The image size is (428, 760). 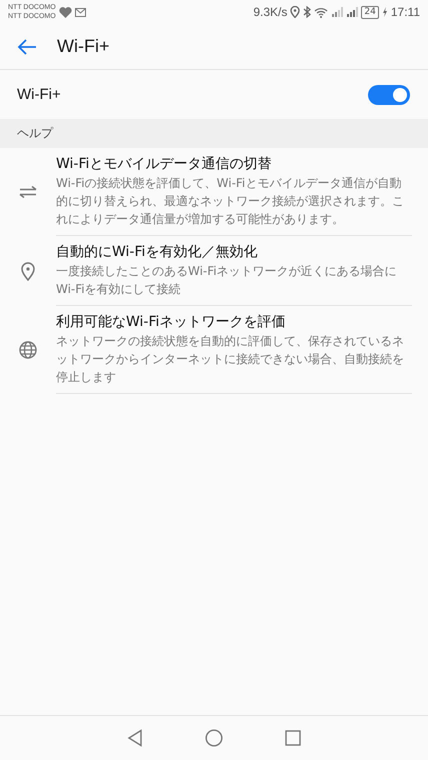 I want to click on home-icon, so click(x=214, y=738).